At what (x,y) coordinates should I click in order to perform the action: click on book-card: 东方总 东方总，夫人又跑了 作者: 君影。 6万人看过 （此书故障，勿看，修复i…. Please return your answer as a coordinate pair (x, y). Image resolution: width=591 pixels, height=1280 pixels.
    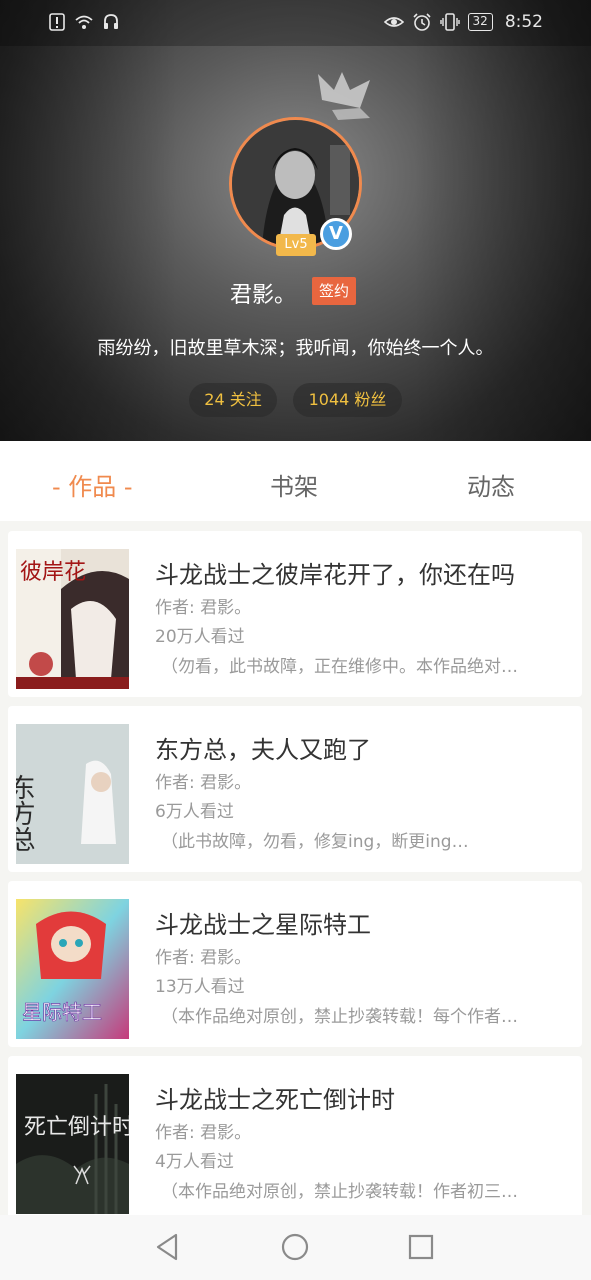
    Looking at the image, I should click on (295, 789).